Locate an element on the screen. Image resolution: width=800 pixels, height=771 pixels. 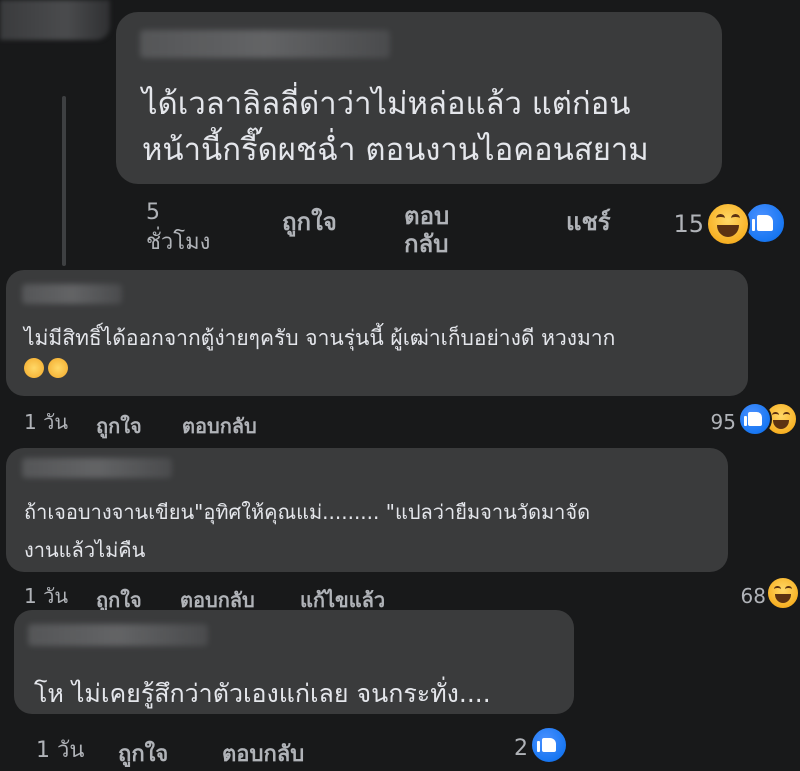
reaction-count: 15 is located at coordinates (682, 224).